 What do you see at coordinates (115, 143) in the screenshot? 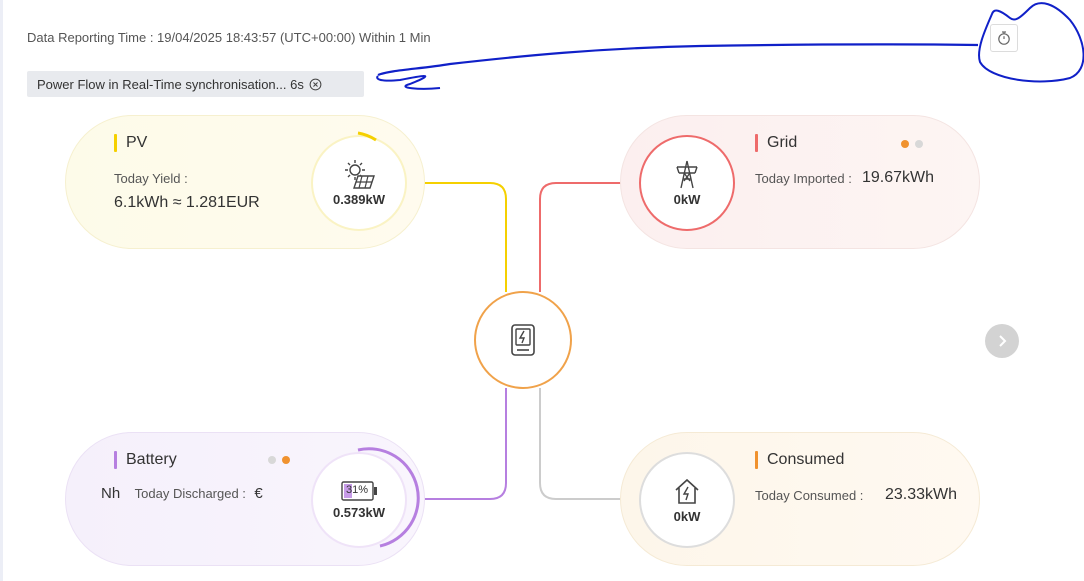
I see `pv-marker` at bounding box center [115, 143].